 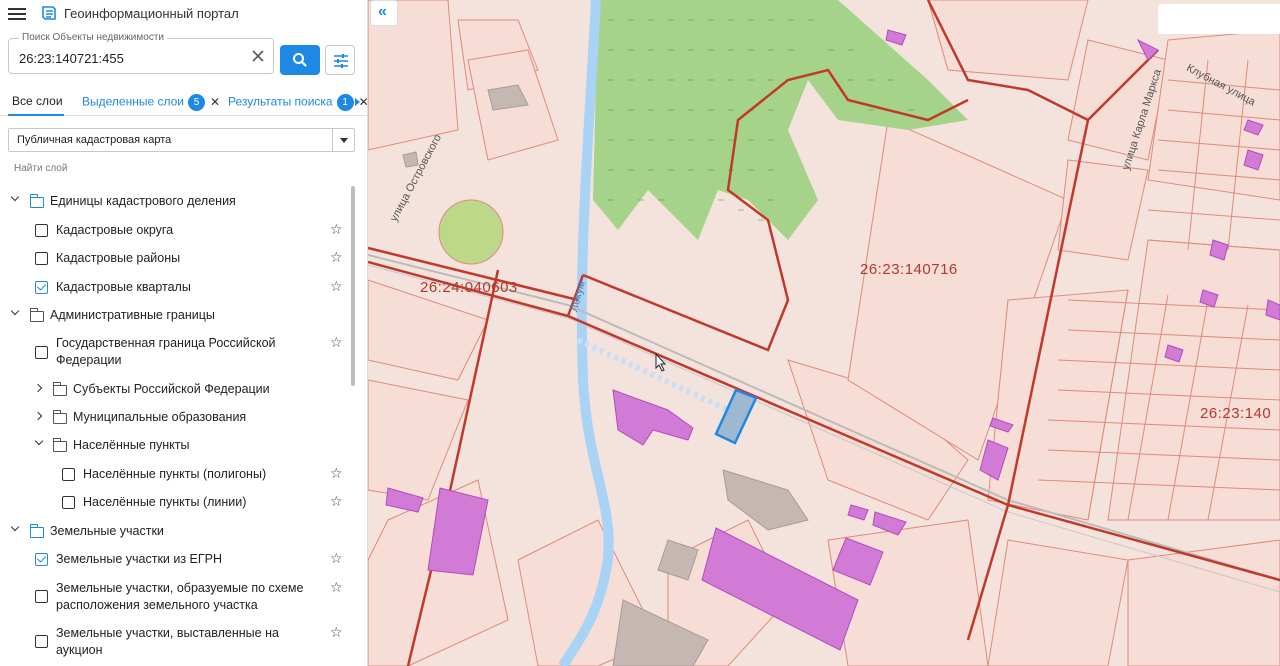 I want to click on sliders-icon, so click(x=341, y=61).